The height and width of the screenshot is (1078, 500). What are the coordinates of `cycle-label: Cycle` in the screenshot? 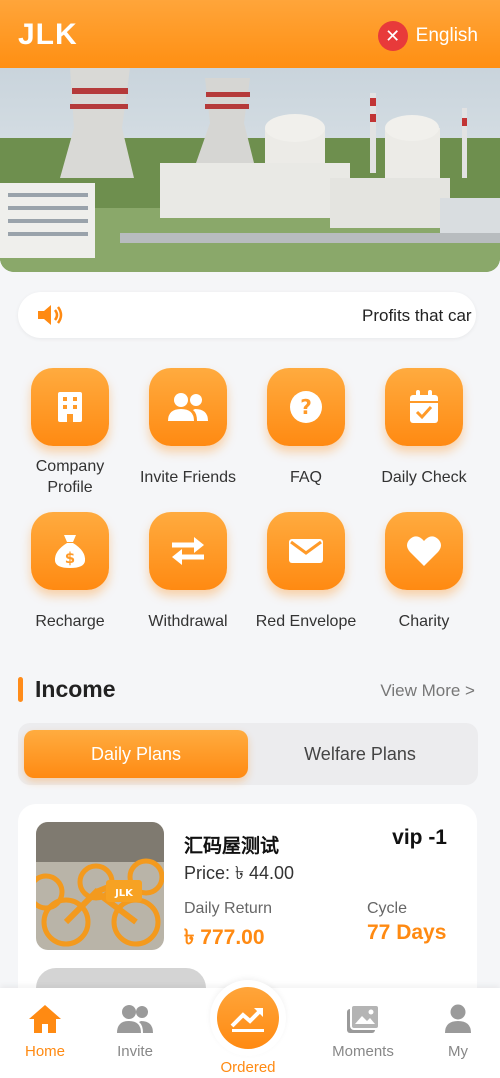 It's located at (387, 908).